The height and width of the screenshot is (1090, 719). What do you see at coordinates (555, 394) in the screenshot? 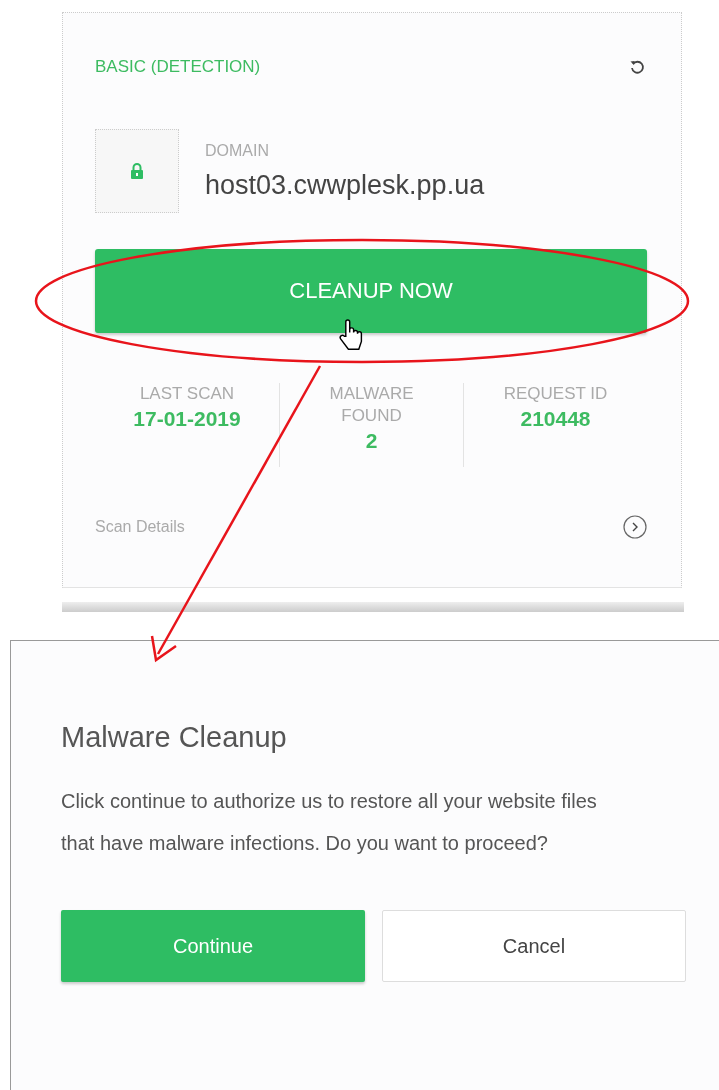
I see `stat-label: REQUEST ID` at bounding box center [555, 394].